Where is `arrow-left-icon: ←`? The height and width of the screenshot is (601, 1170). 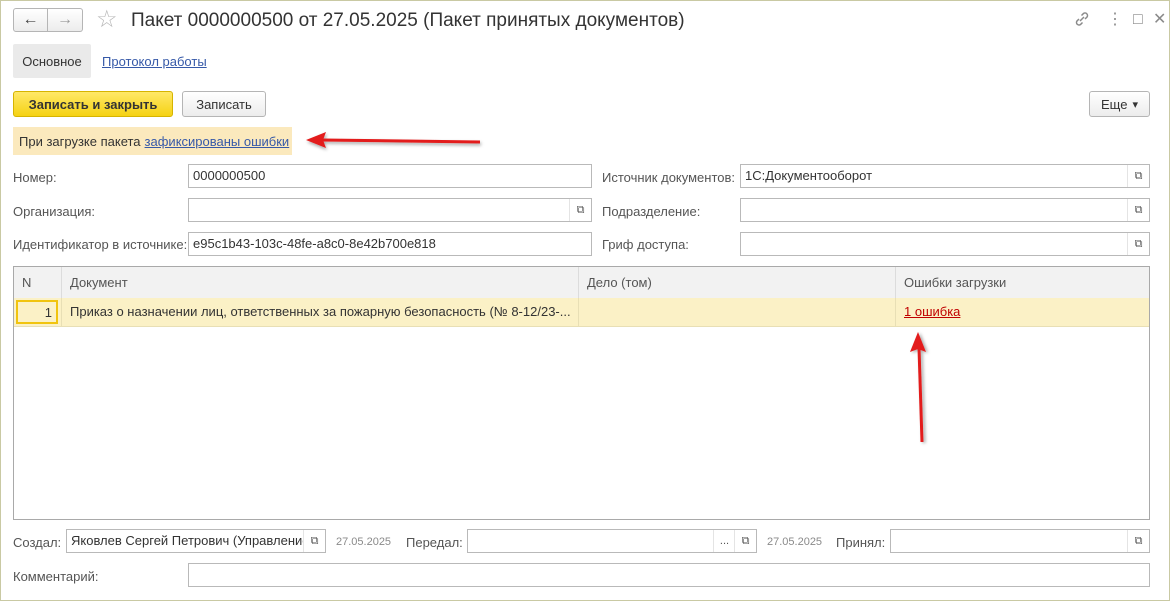
arrow-left-icon: ← is located at coordinates (30, 19).